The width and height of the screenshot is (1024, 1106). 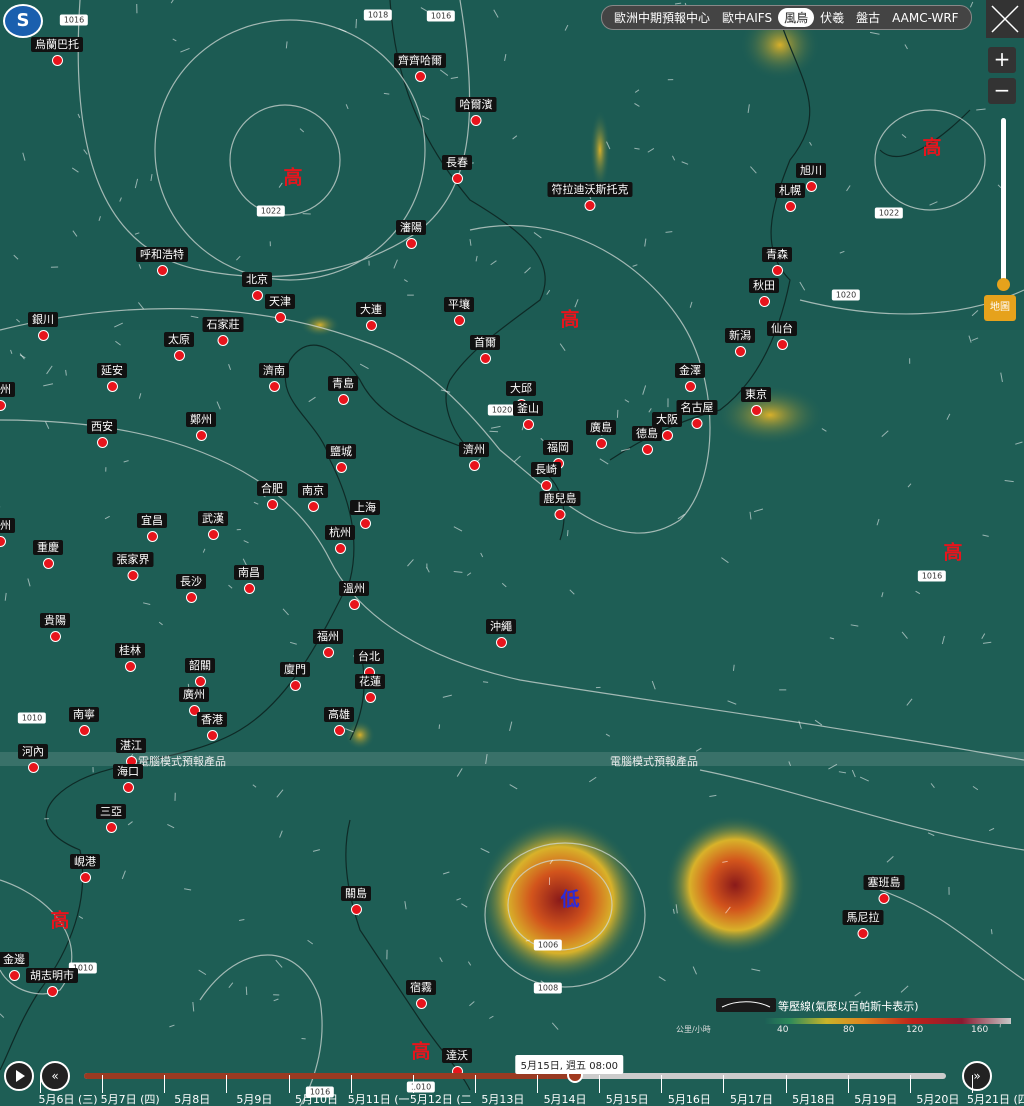 I want to click on city-marker: 花蓮, so click(x=370, y=686).